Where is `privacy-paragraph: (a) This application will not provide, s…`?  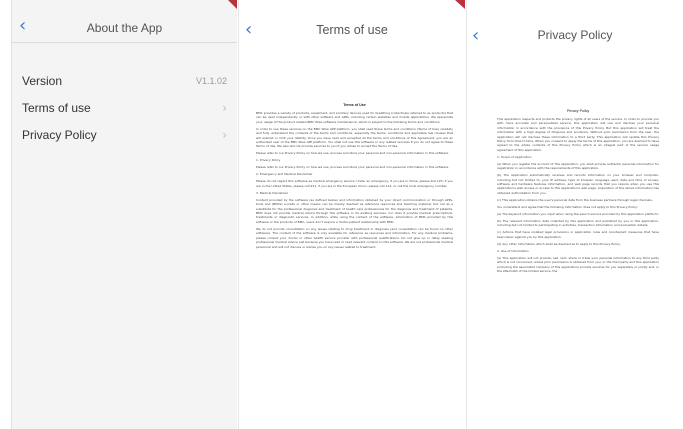 privacy-paragraph: (a) This application will not provide, s… is located at coordinates (578, 264).